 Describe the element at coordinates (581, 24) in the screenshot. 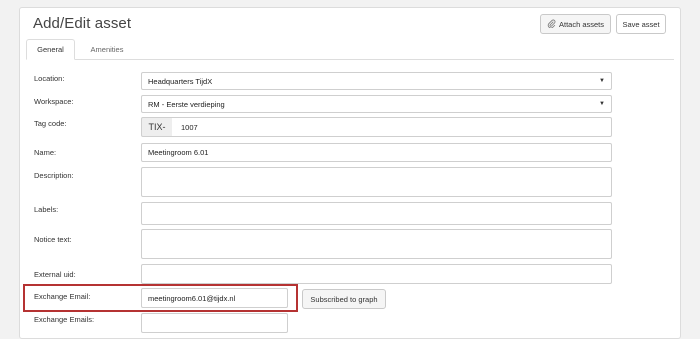

I see `attach-assets-label: Attach assets` at that location.